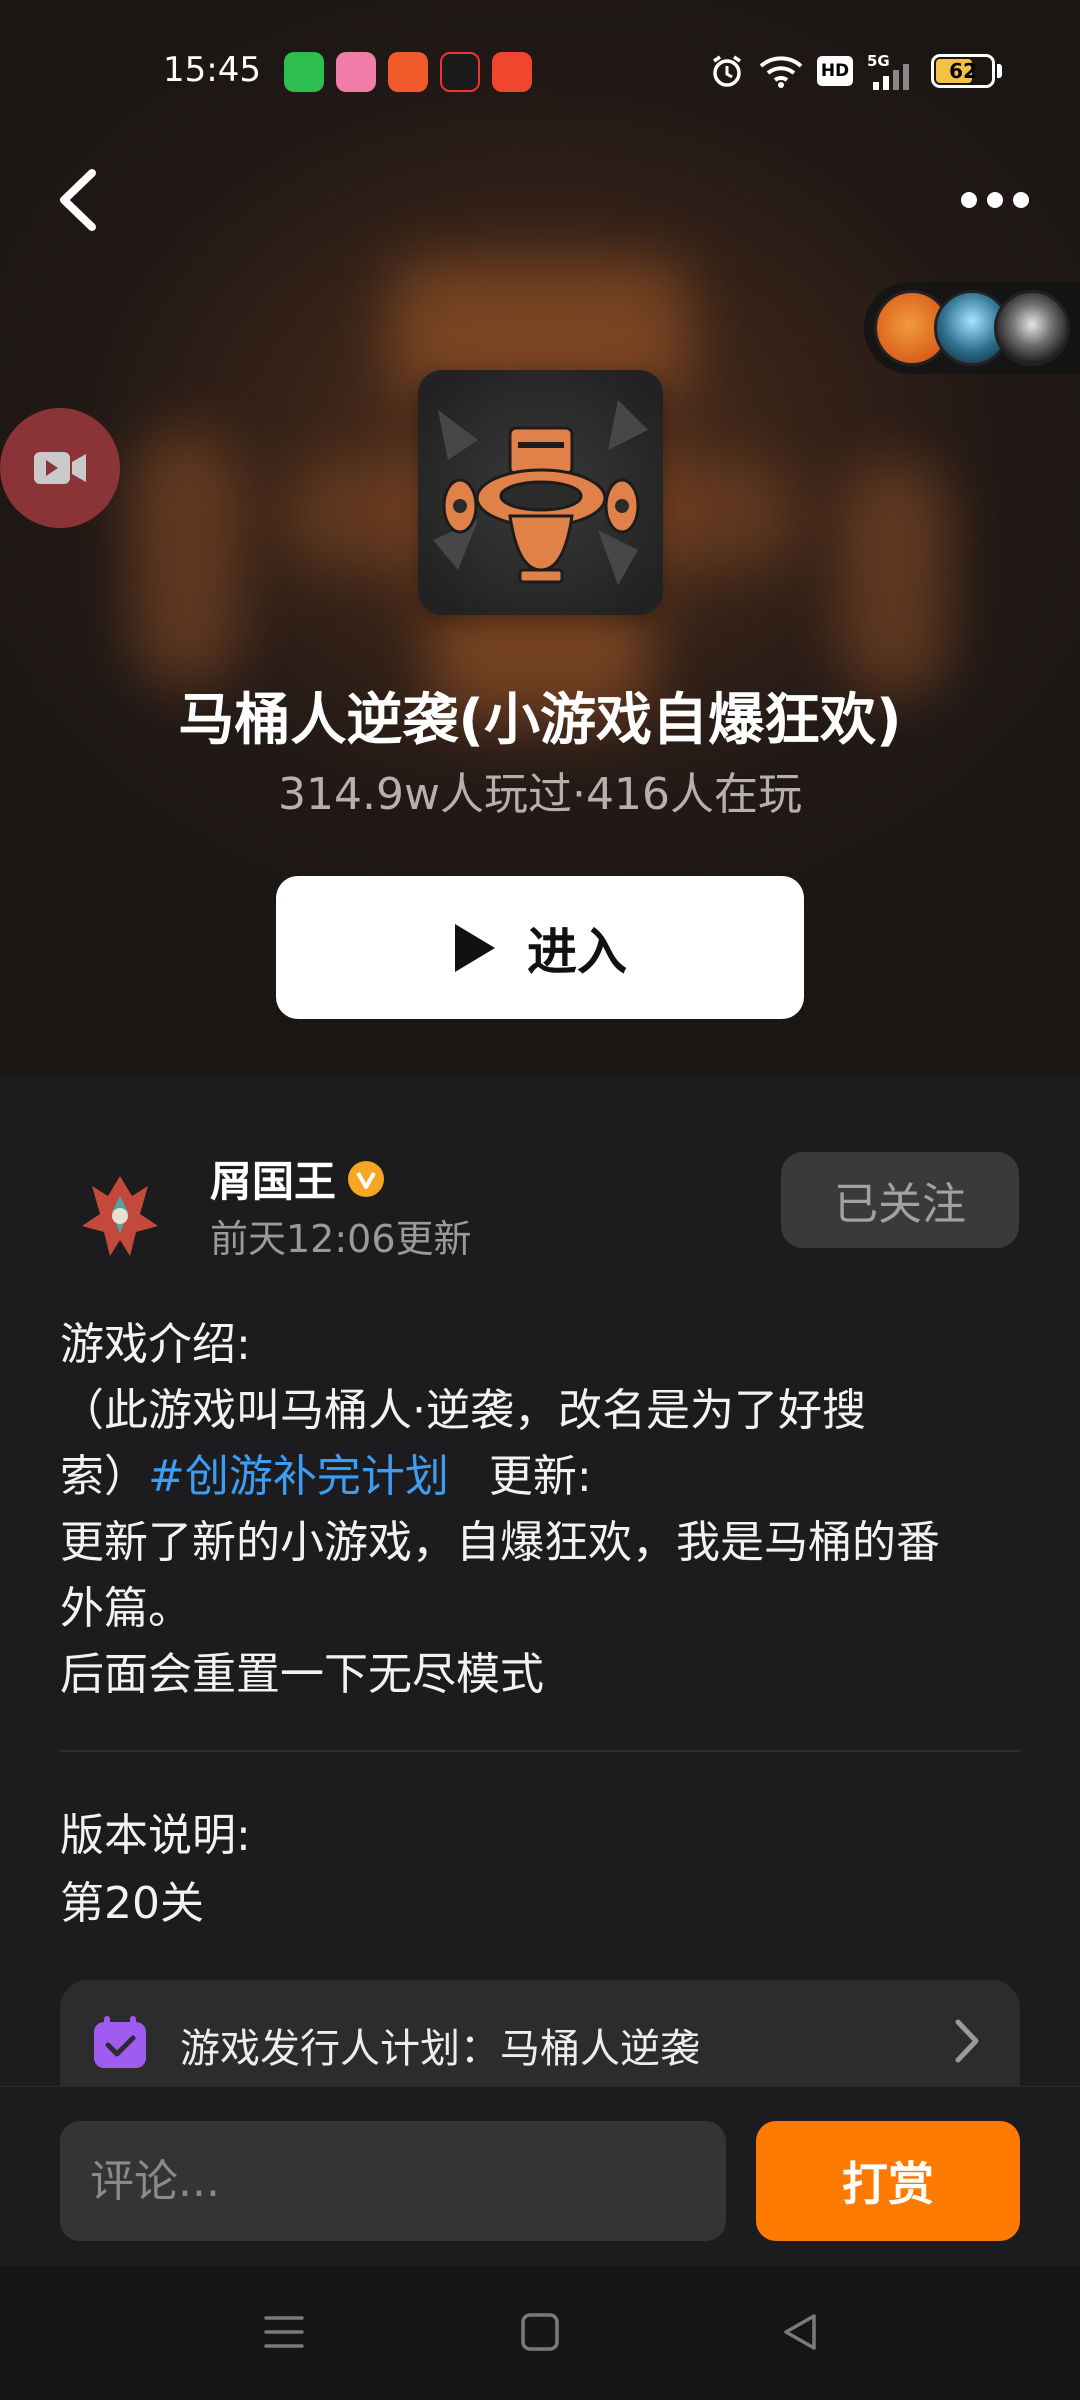  What do you see at coordinates (966, 71) in the screenshot?
I see `battery-icon: 62` at bounding box center [966, 71].